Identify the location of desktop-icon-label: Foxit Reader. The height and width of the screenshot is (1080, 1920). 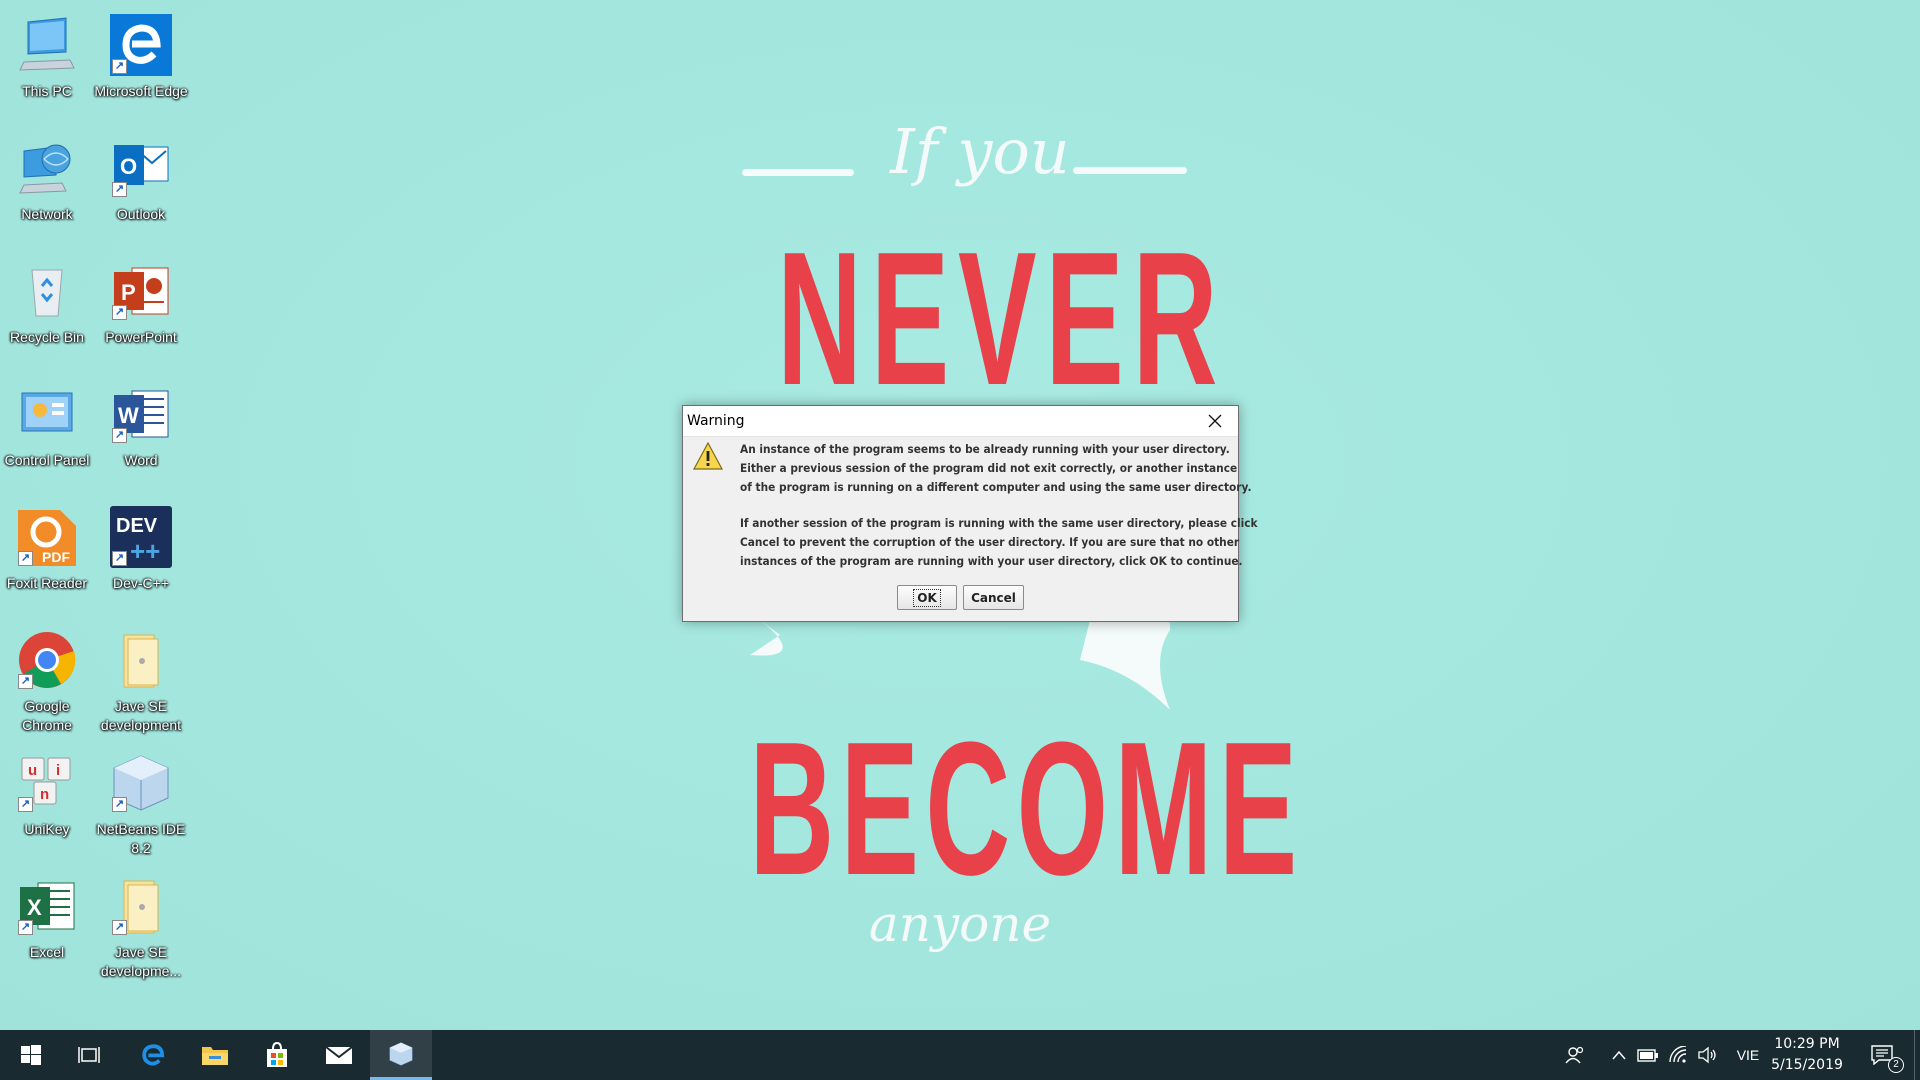
(47, 583).